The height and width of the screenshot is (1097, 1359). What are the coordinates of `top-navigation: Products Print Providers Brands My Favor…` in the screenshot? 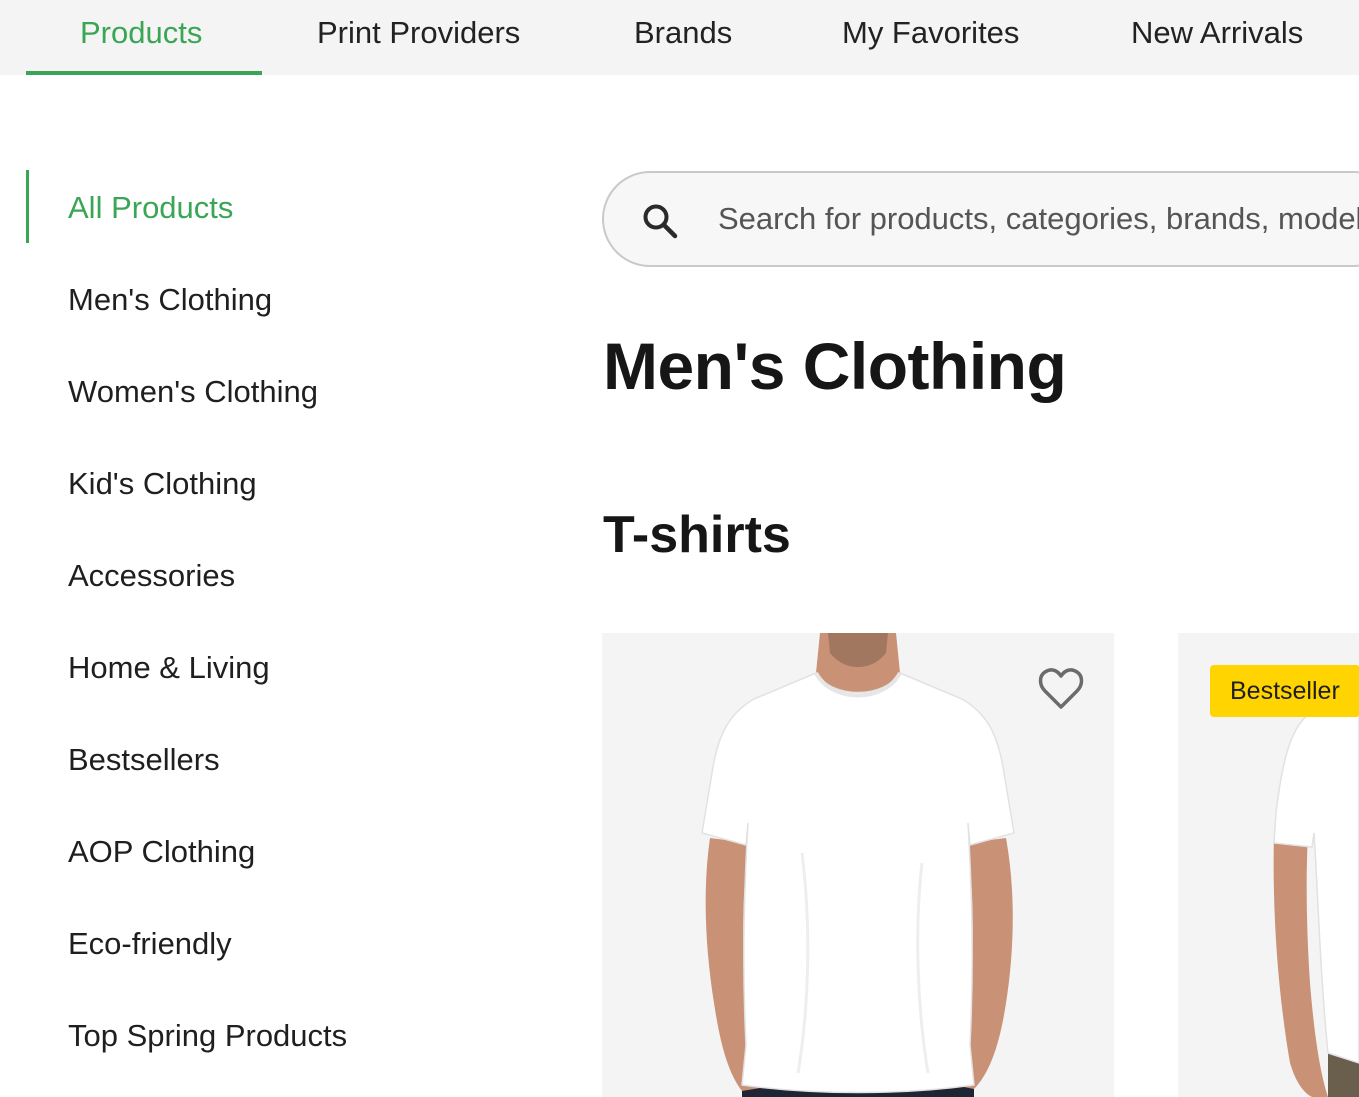 It's located at (679, 37).